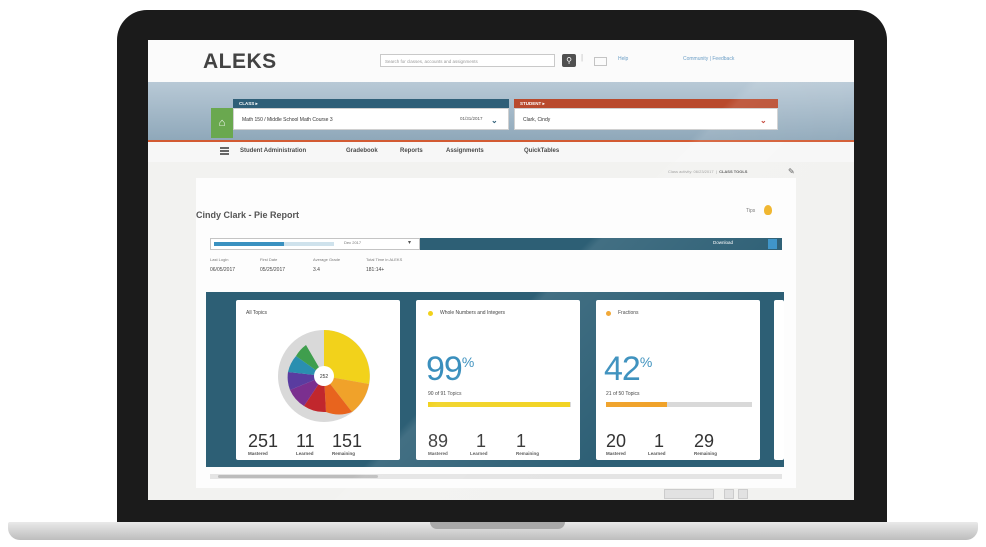  I want to click on mastered-count: 251, so click(263, 441).